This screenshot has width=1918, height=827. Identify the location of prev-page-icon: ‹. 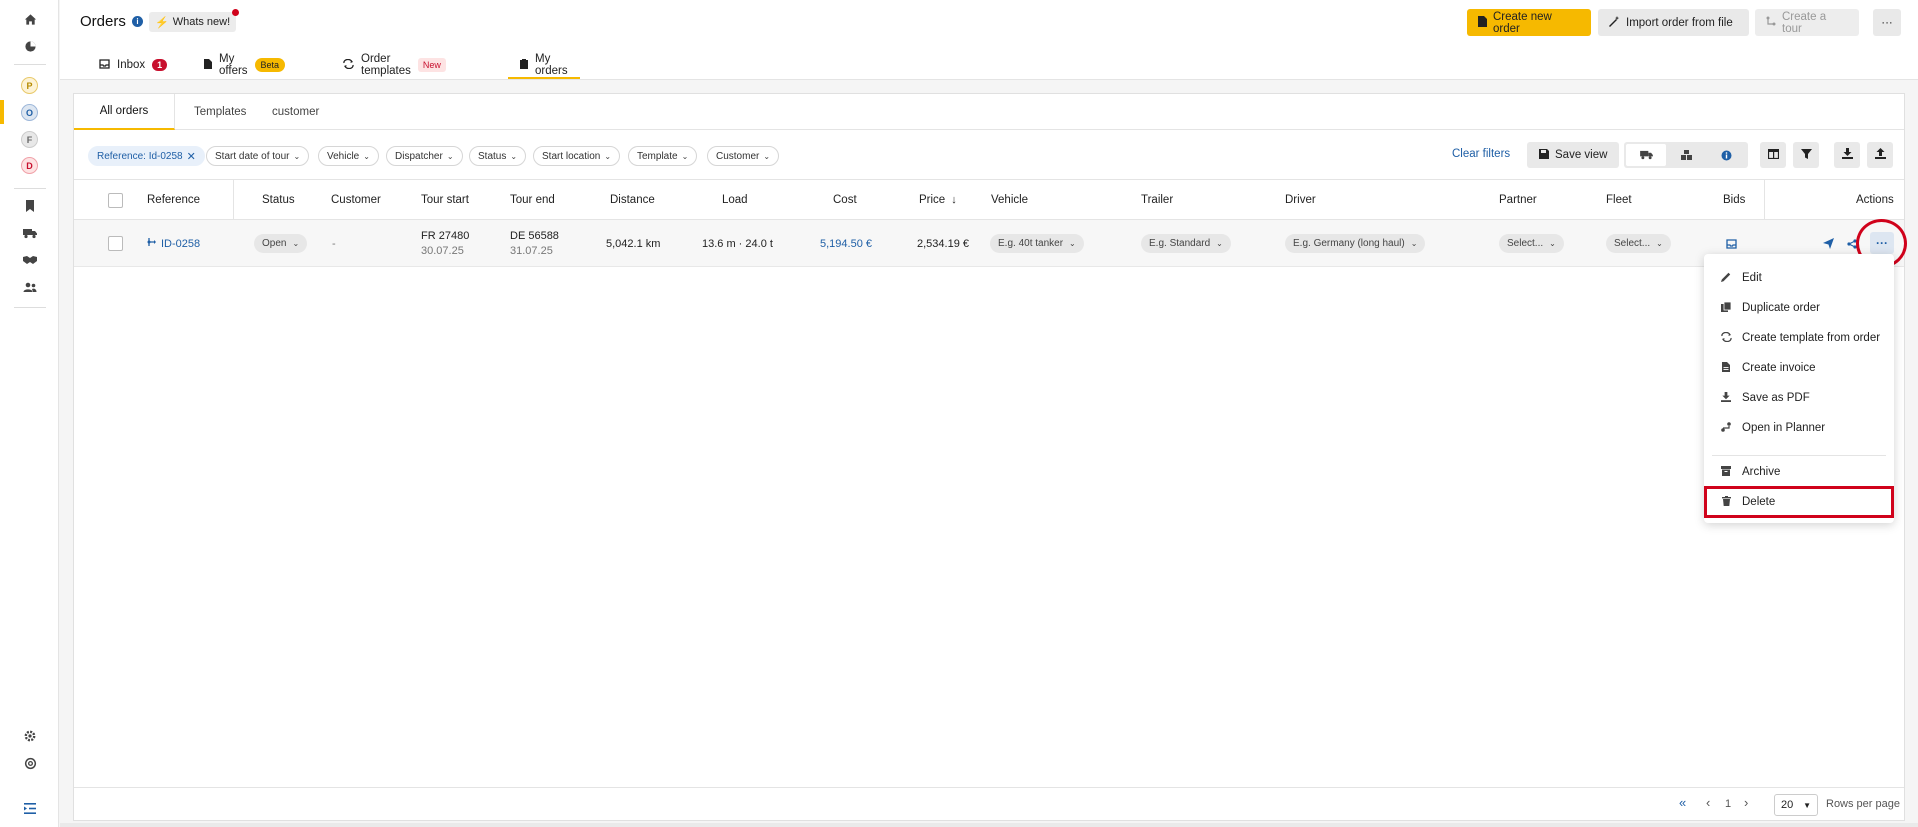
(1708, 802).